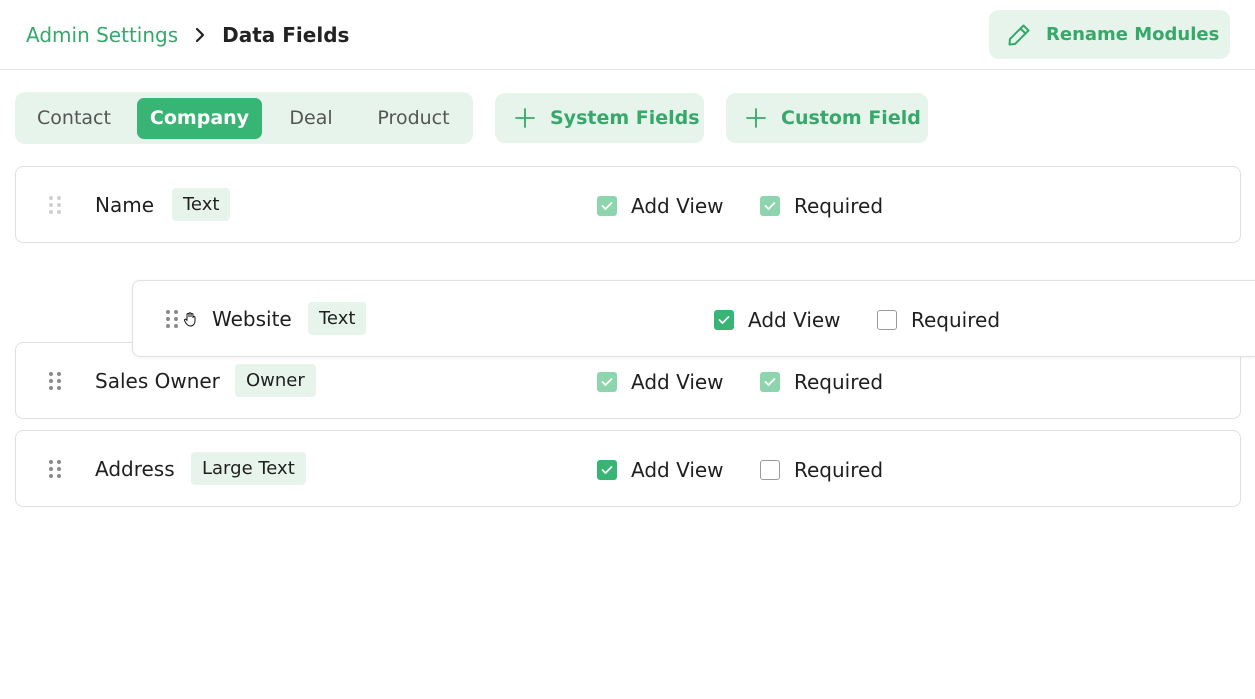  I want to click on system-fields-label: System Fields, so click(625, 118).